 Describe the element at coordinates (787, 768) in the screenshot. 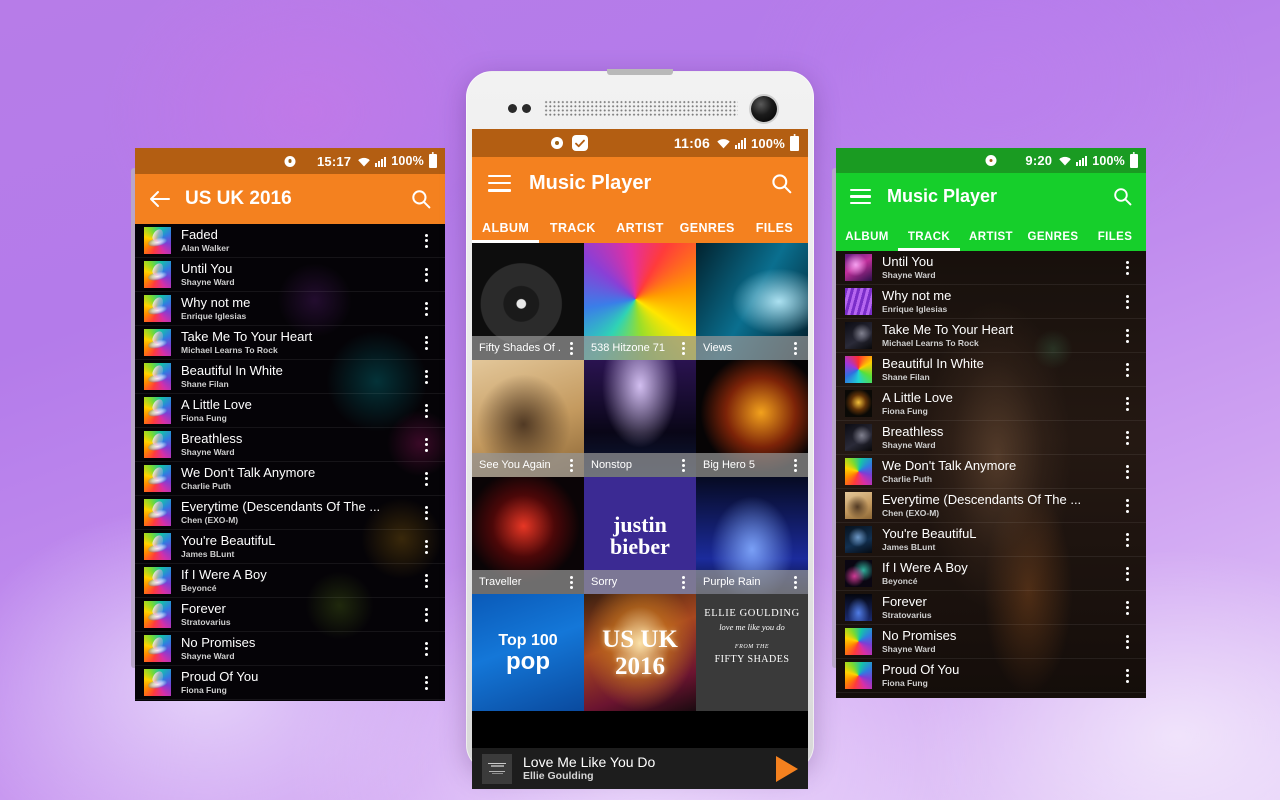

I see `play-triangle-icon` at that location.